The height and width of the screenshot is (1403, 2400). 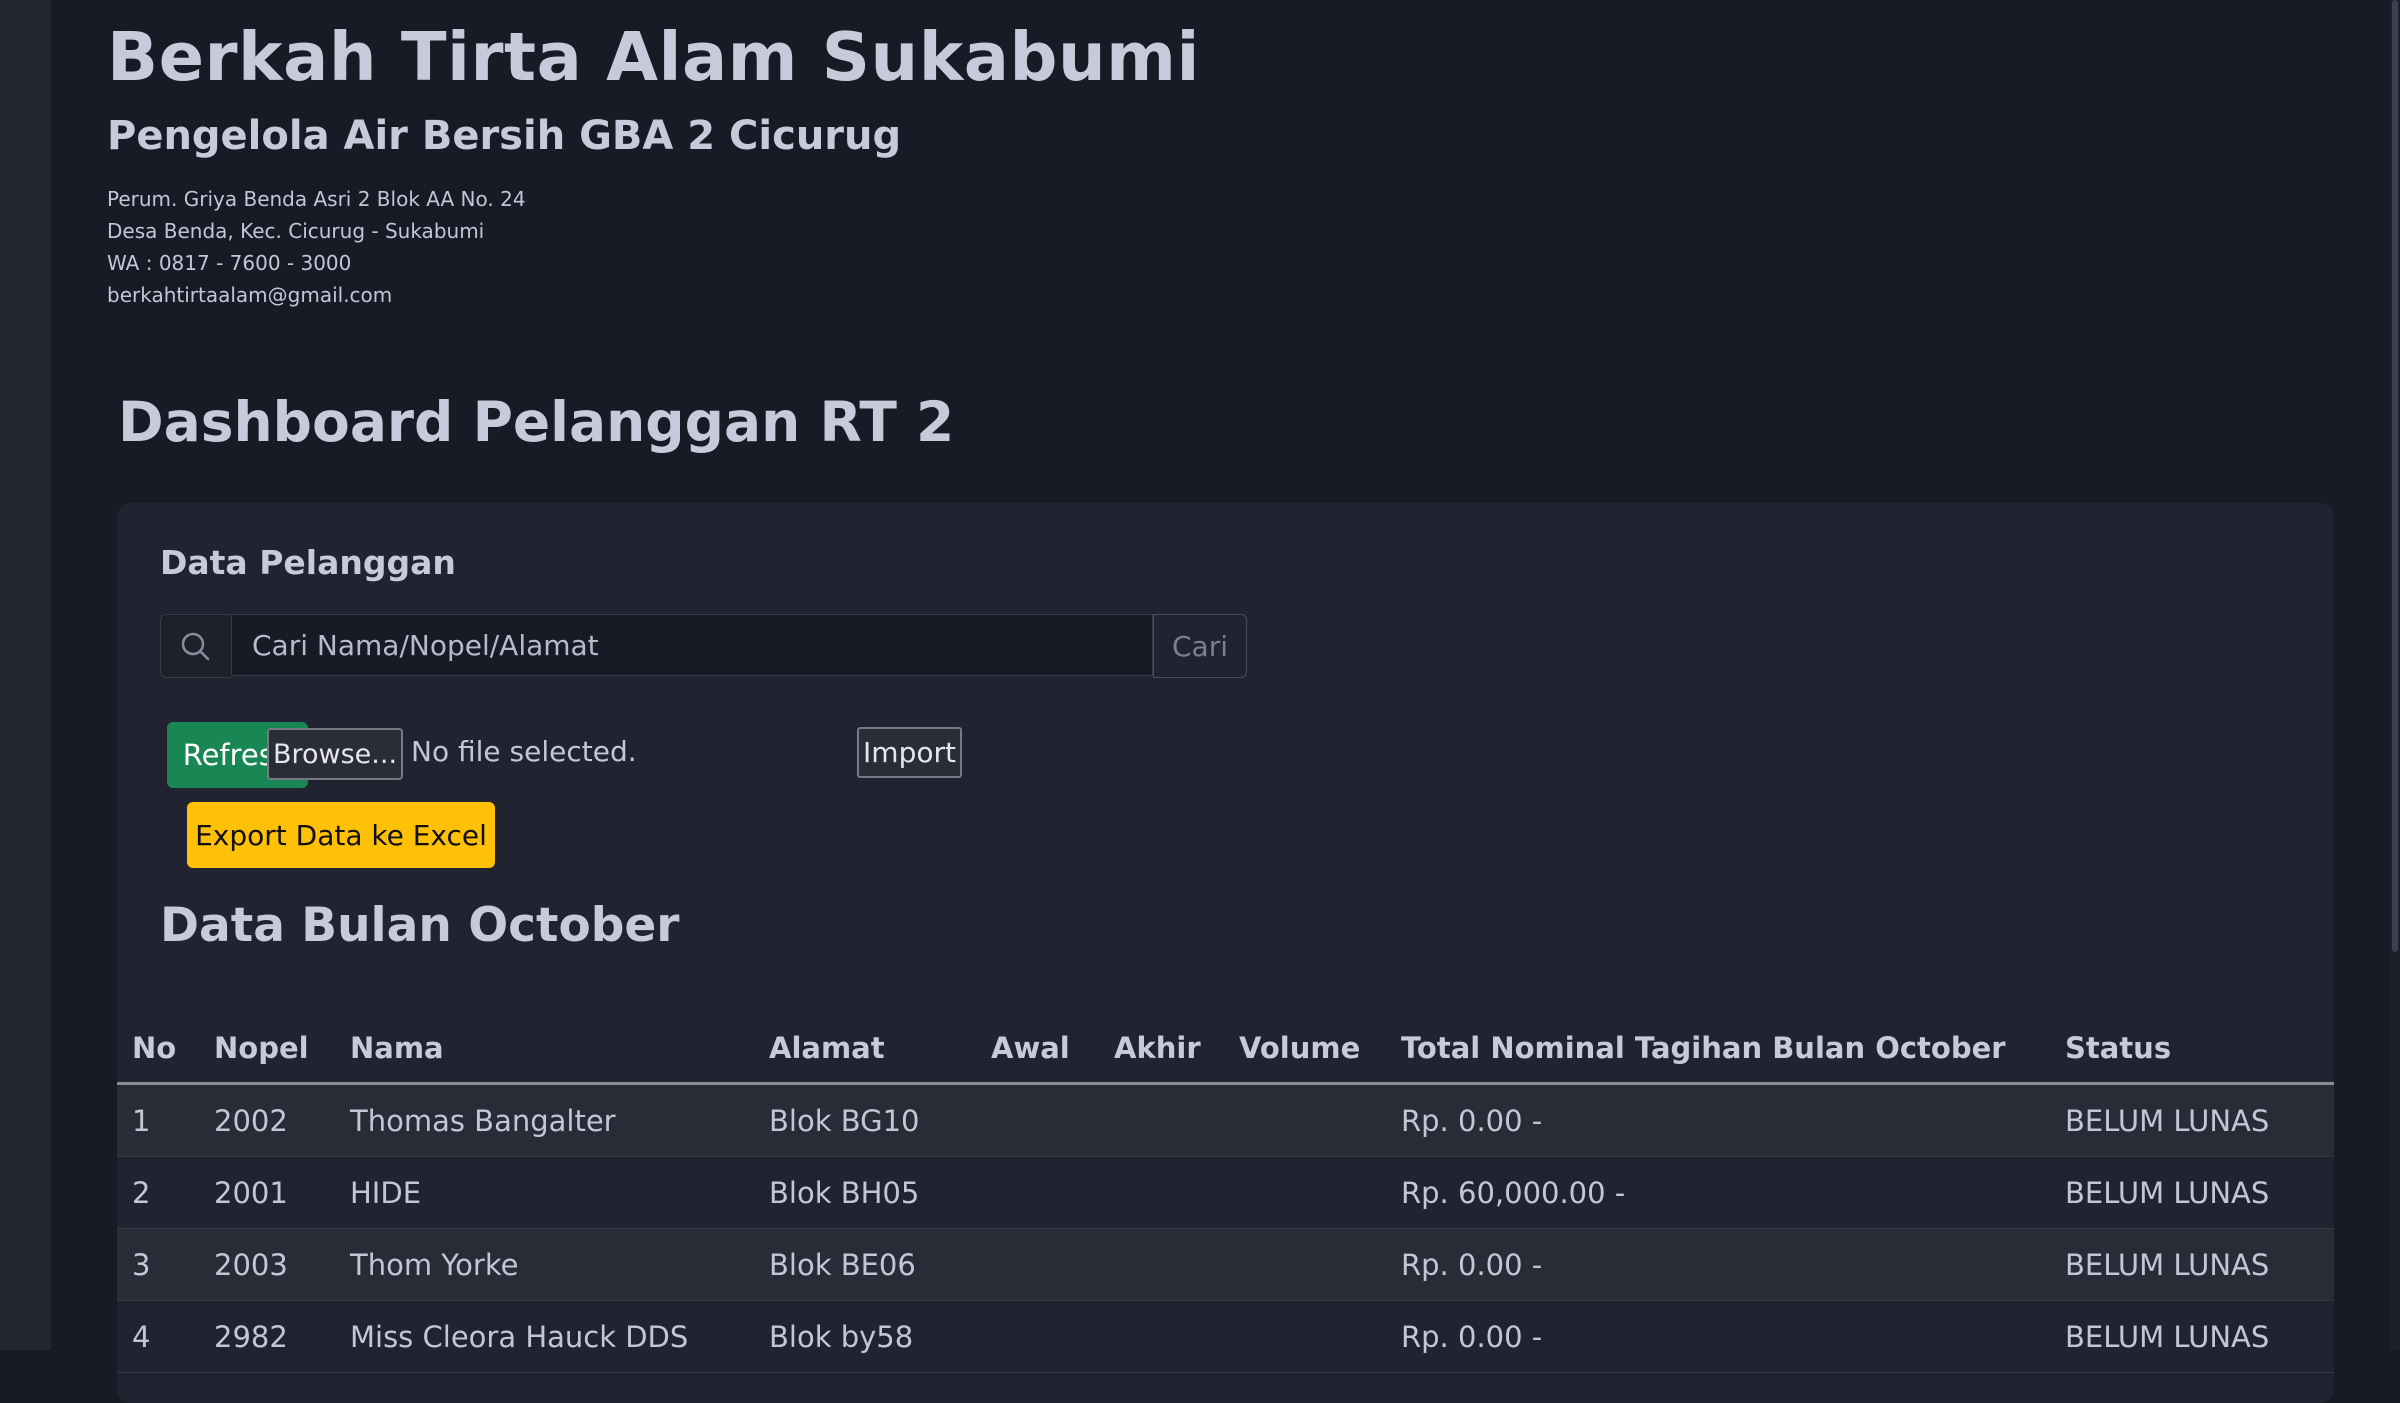 What do you see at coordinates (653, 57) in the screenshot?
I see `company-name: Berkah Tirta Alam Sukabumi` at bounding box center [653, 57].